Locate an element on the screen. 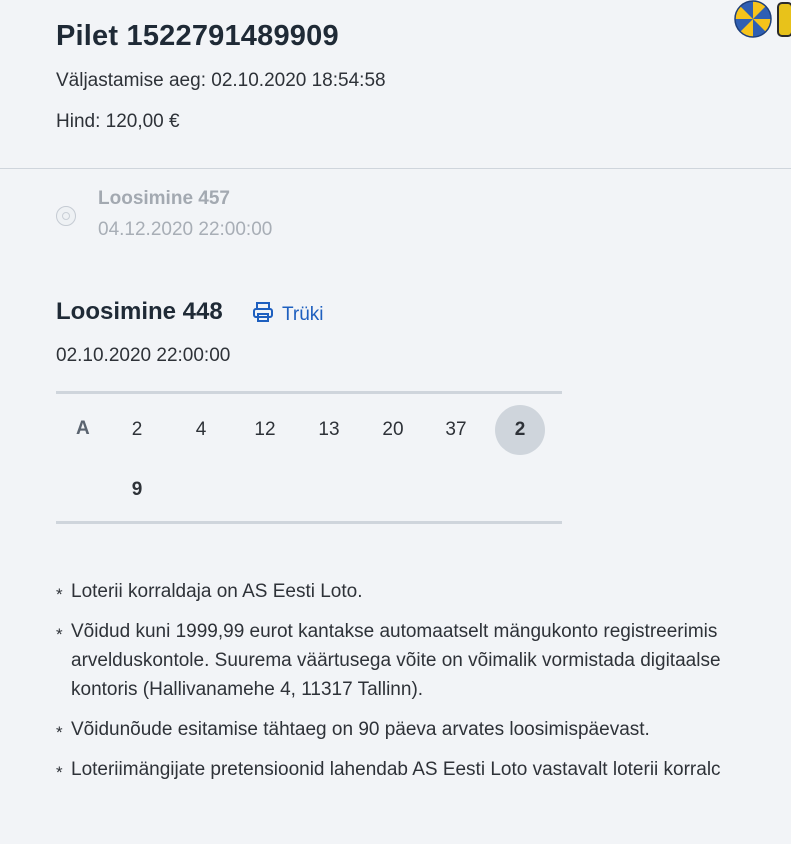  current-draw-date: 02.10.2020 22:00:00 is located at coordinates (143, 355).